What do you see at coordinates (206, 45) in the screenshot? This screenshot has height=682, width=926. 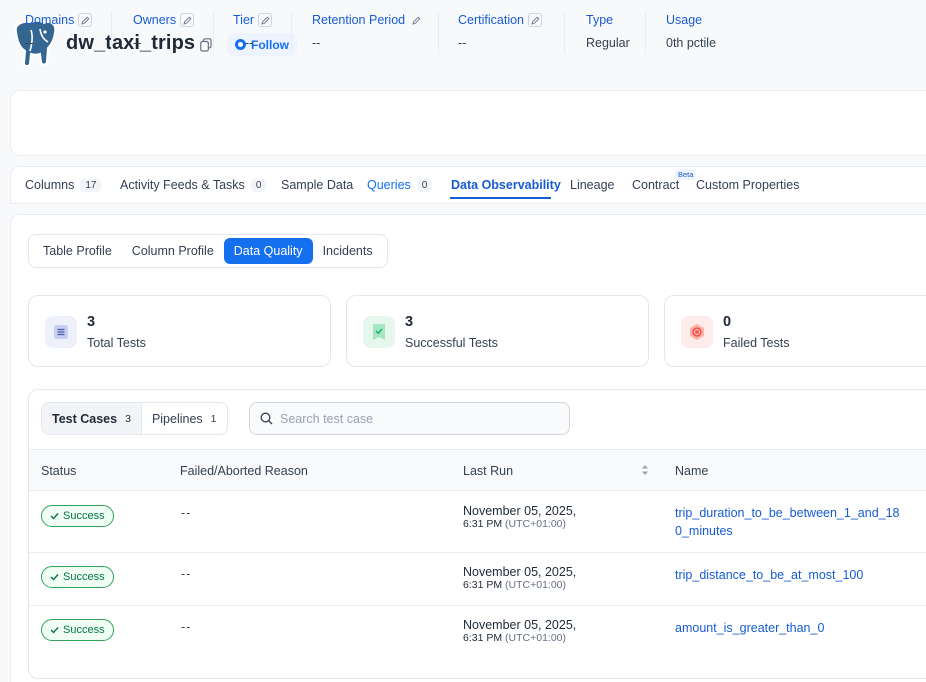 I see `copy-icon` at bounding box center [206, 45].